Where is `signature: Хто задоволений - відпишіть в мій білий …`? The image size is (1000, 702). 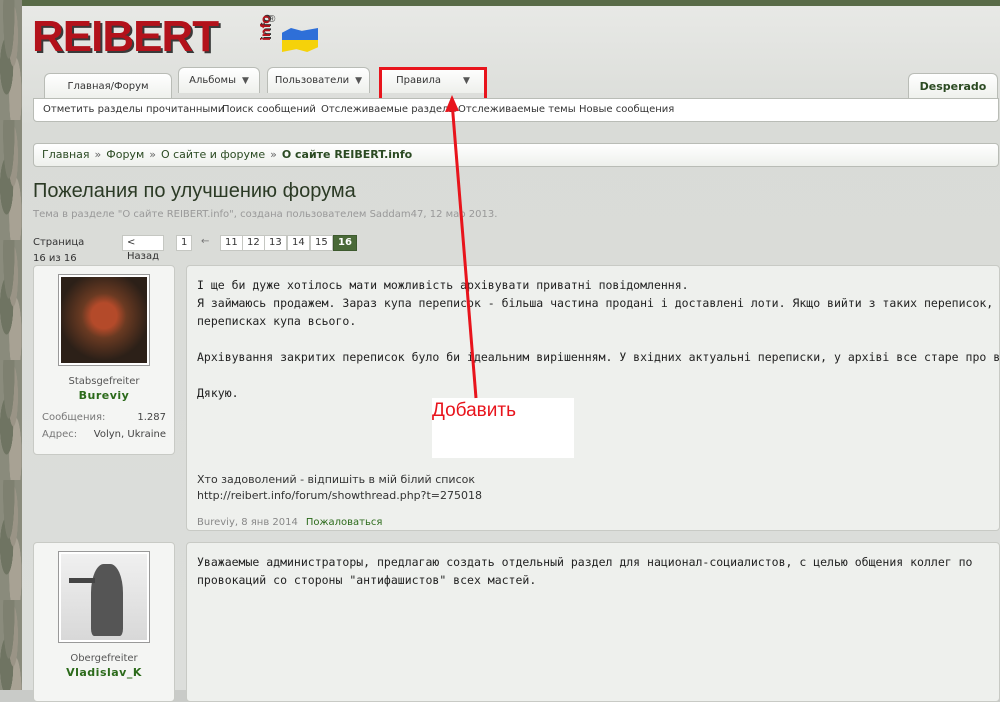
signature: Хто задоволений - відпишіть в мій білий … is located at coordinates (593, 488).